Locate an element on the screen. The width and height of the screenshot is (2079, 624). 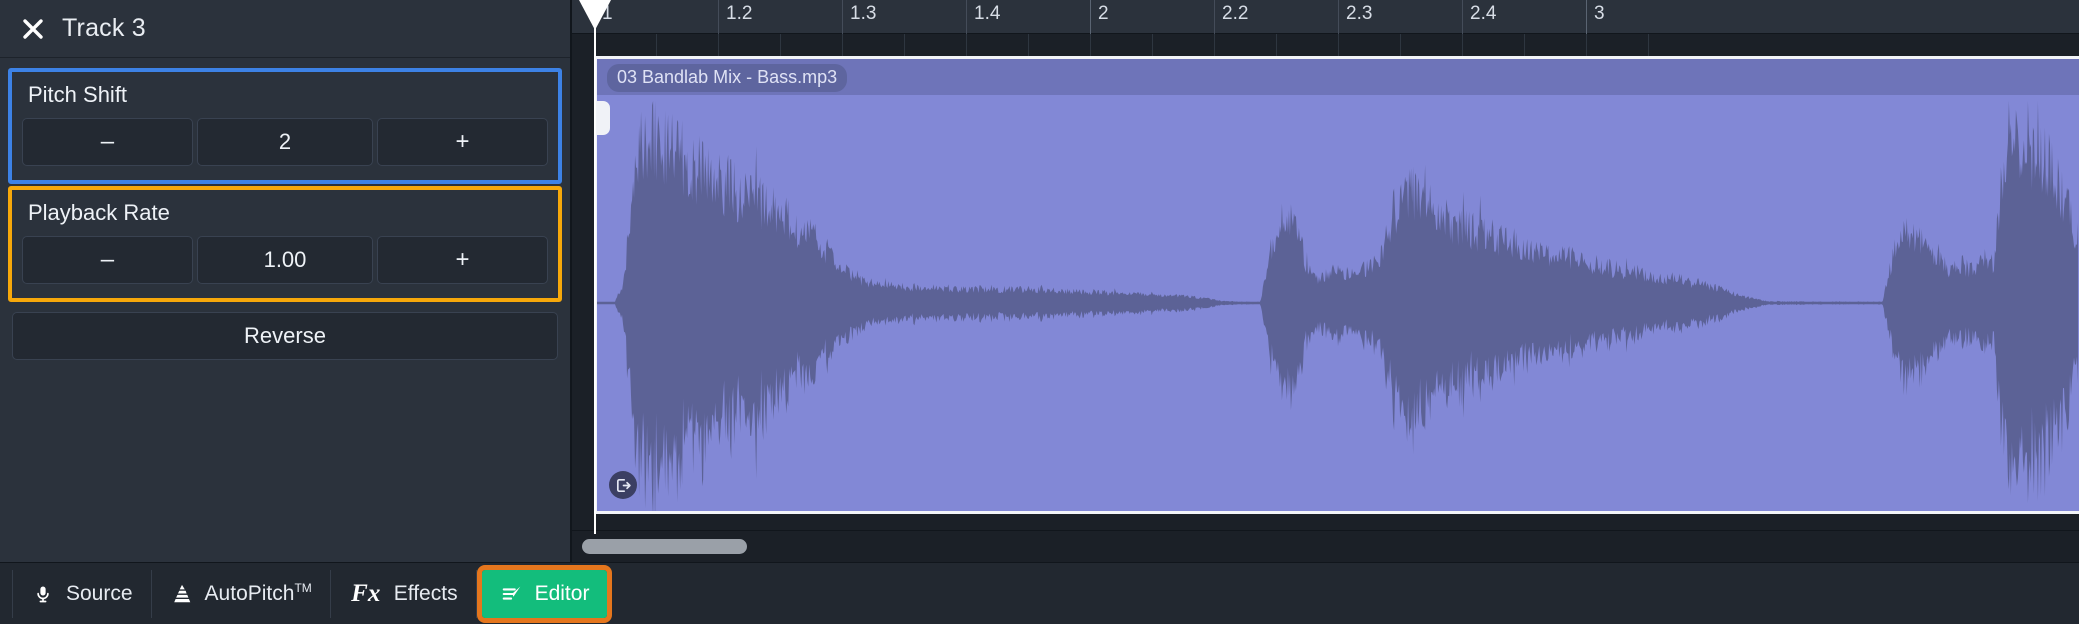
ruler-tick-label: 2.4 is located at coordinates (1483, 13).